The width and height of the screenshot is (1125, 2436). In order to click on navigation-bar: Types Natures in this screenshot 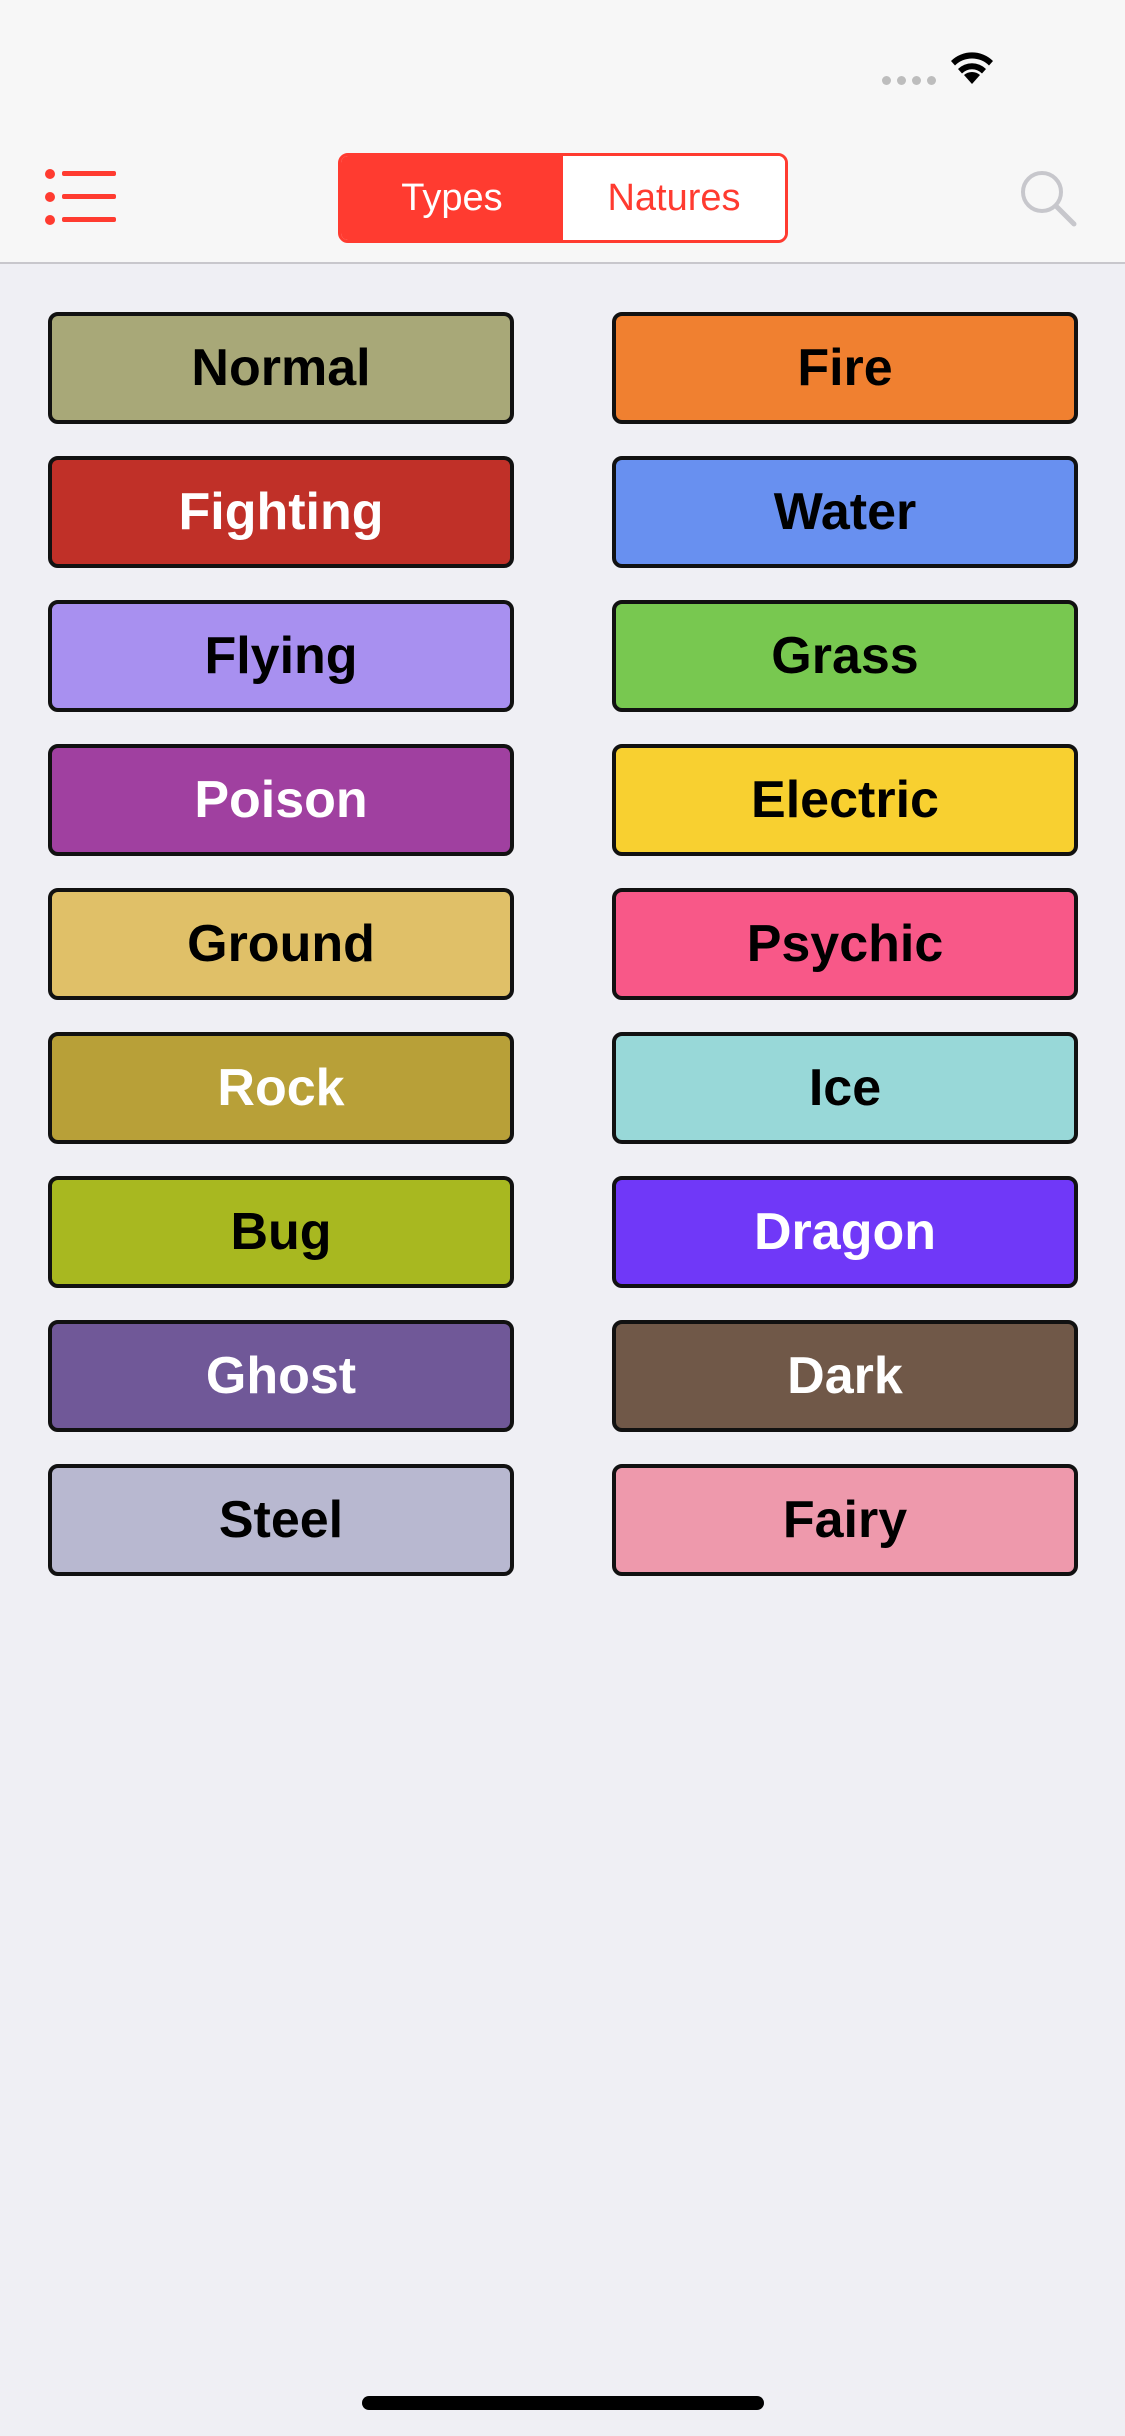, I will do `click(562, 198)`.